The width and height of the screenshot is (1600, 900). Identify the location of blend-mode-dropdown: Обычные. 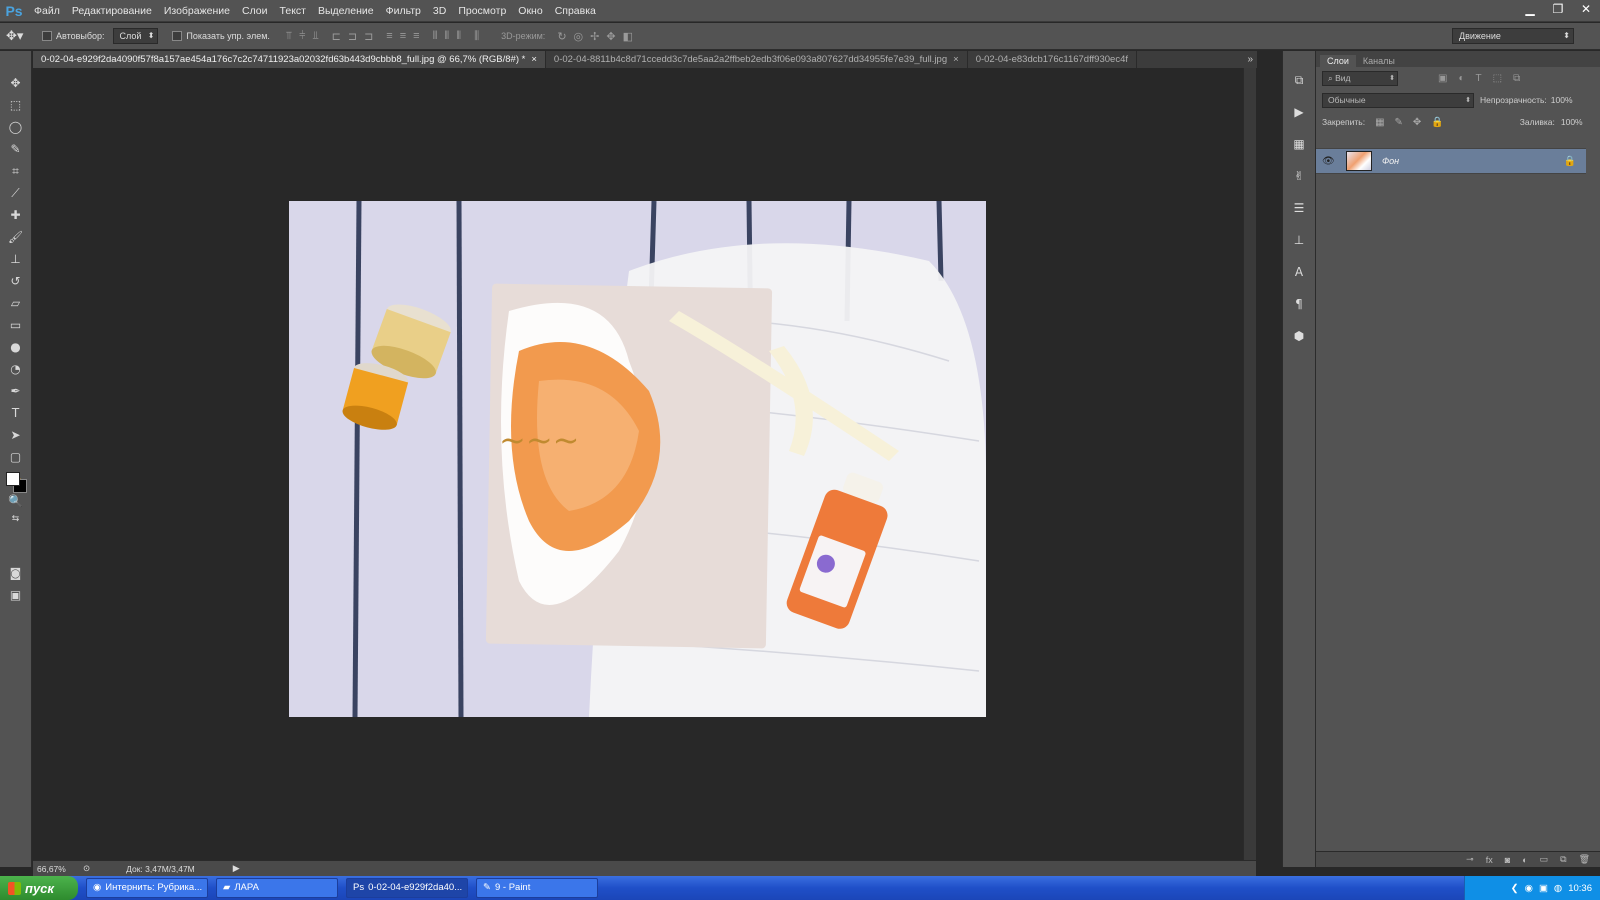
(1398, 100).